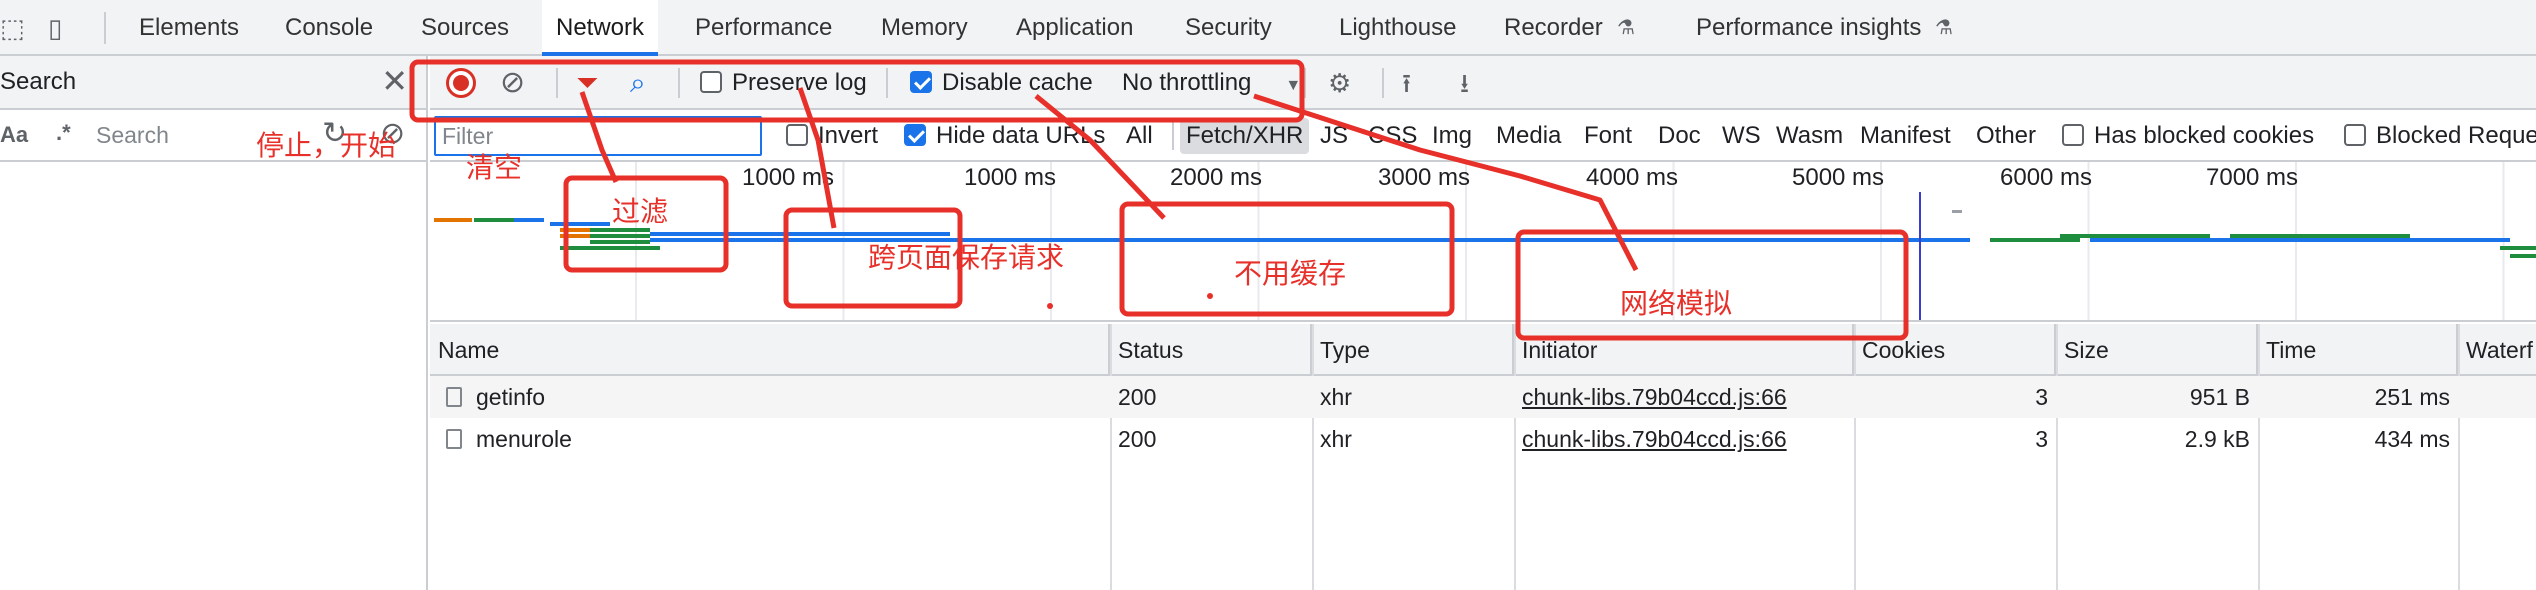  I want to click on match-case-toggle: Aa, so click(14, 135).